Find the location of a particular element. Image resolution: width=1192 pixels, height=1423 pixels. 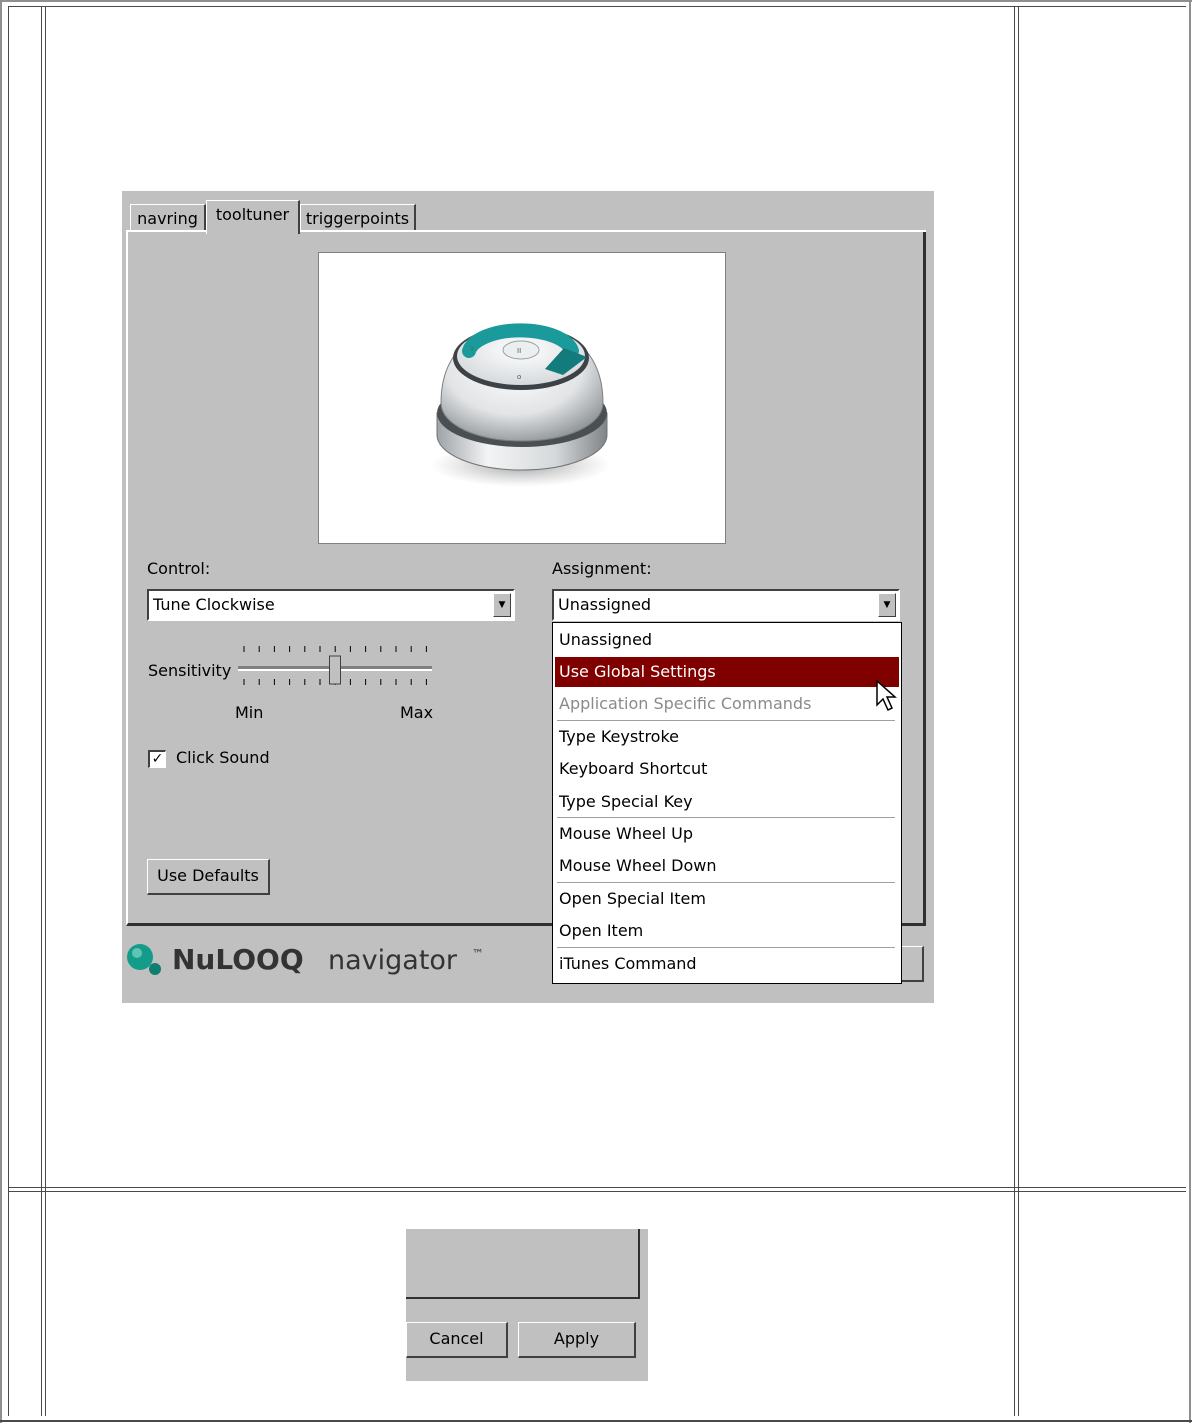

device-preview-image: II I o is located at coordinates (522, 398).